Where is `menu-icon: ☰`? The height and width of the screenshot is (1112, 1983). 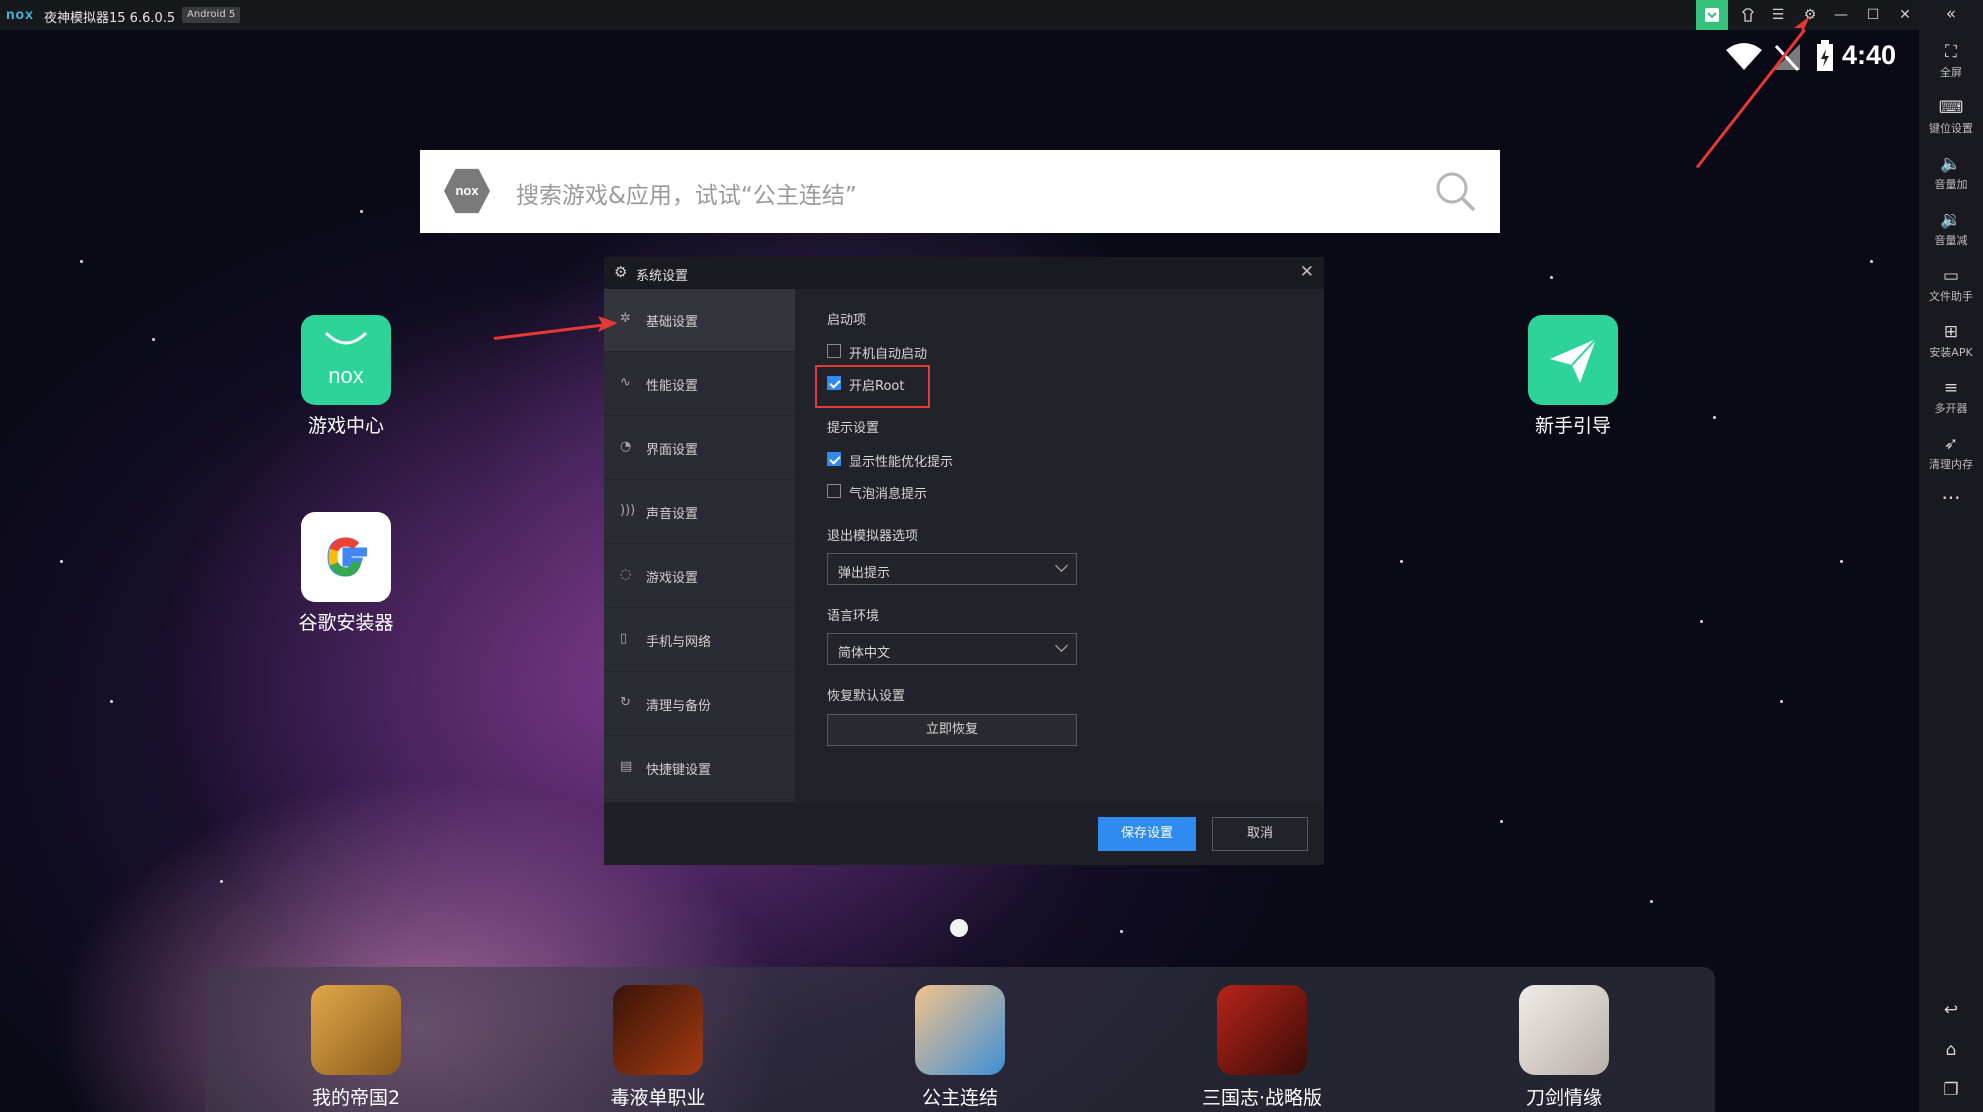
menu-icon: ☰ is located at coordinates (1778, 15).